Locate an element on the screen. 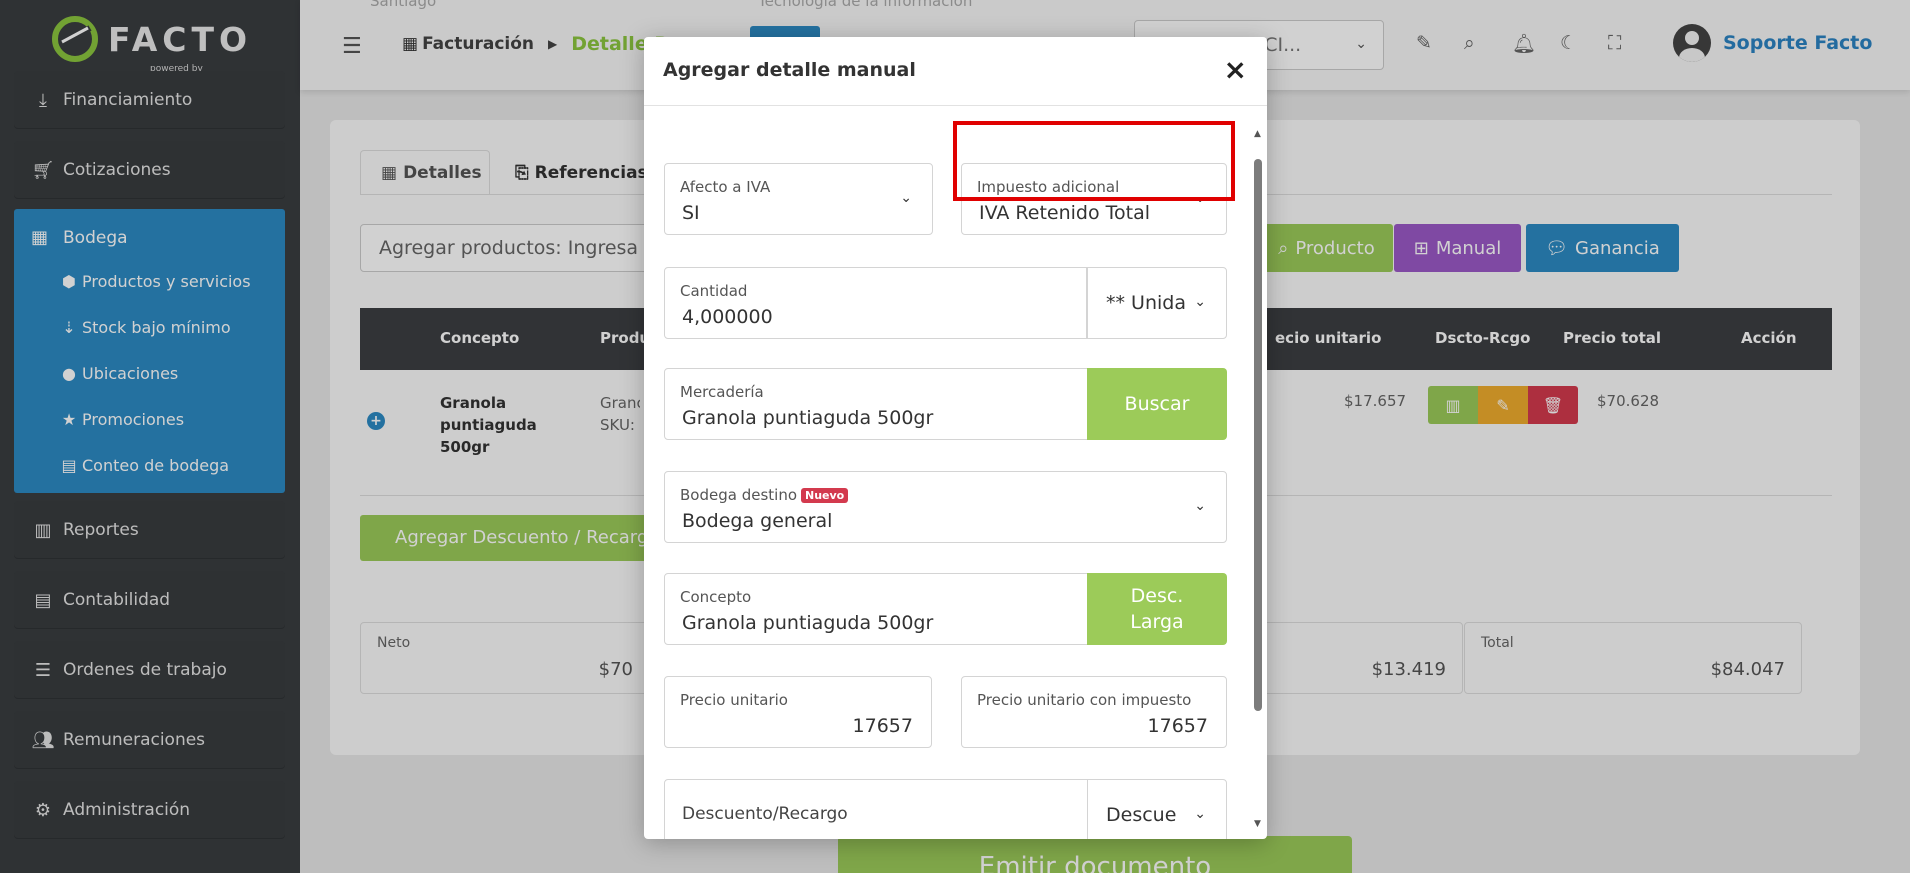 This screenshot has width=1910, height=873. button-label: Larga is located at coordinates (1157, 622).